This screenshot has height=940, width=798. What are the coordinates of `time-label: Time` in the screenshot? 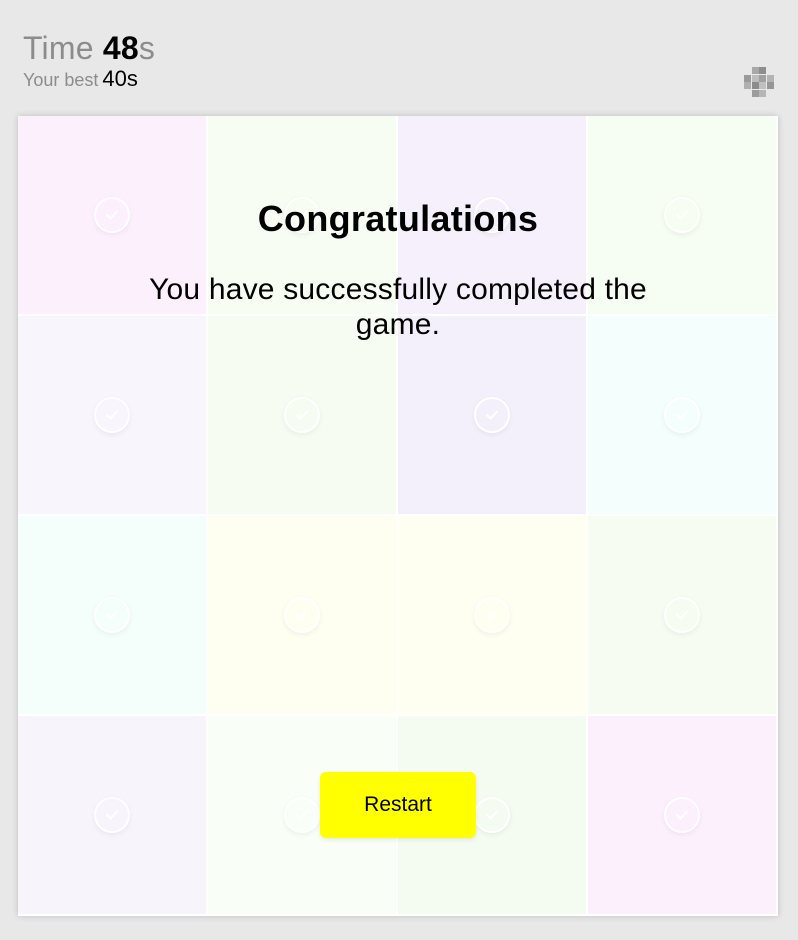 It's located at (58, 48).